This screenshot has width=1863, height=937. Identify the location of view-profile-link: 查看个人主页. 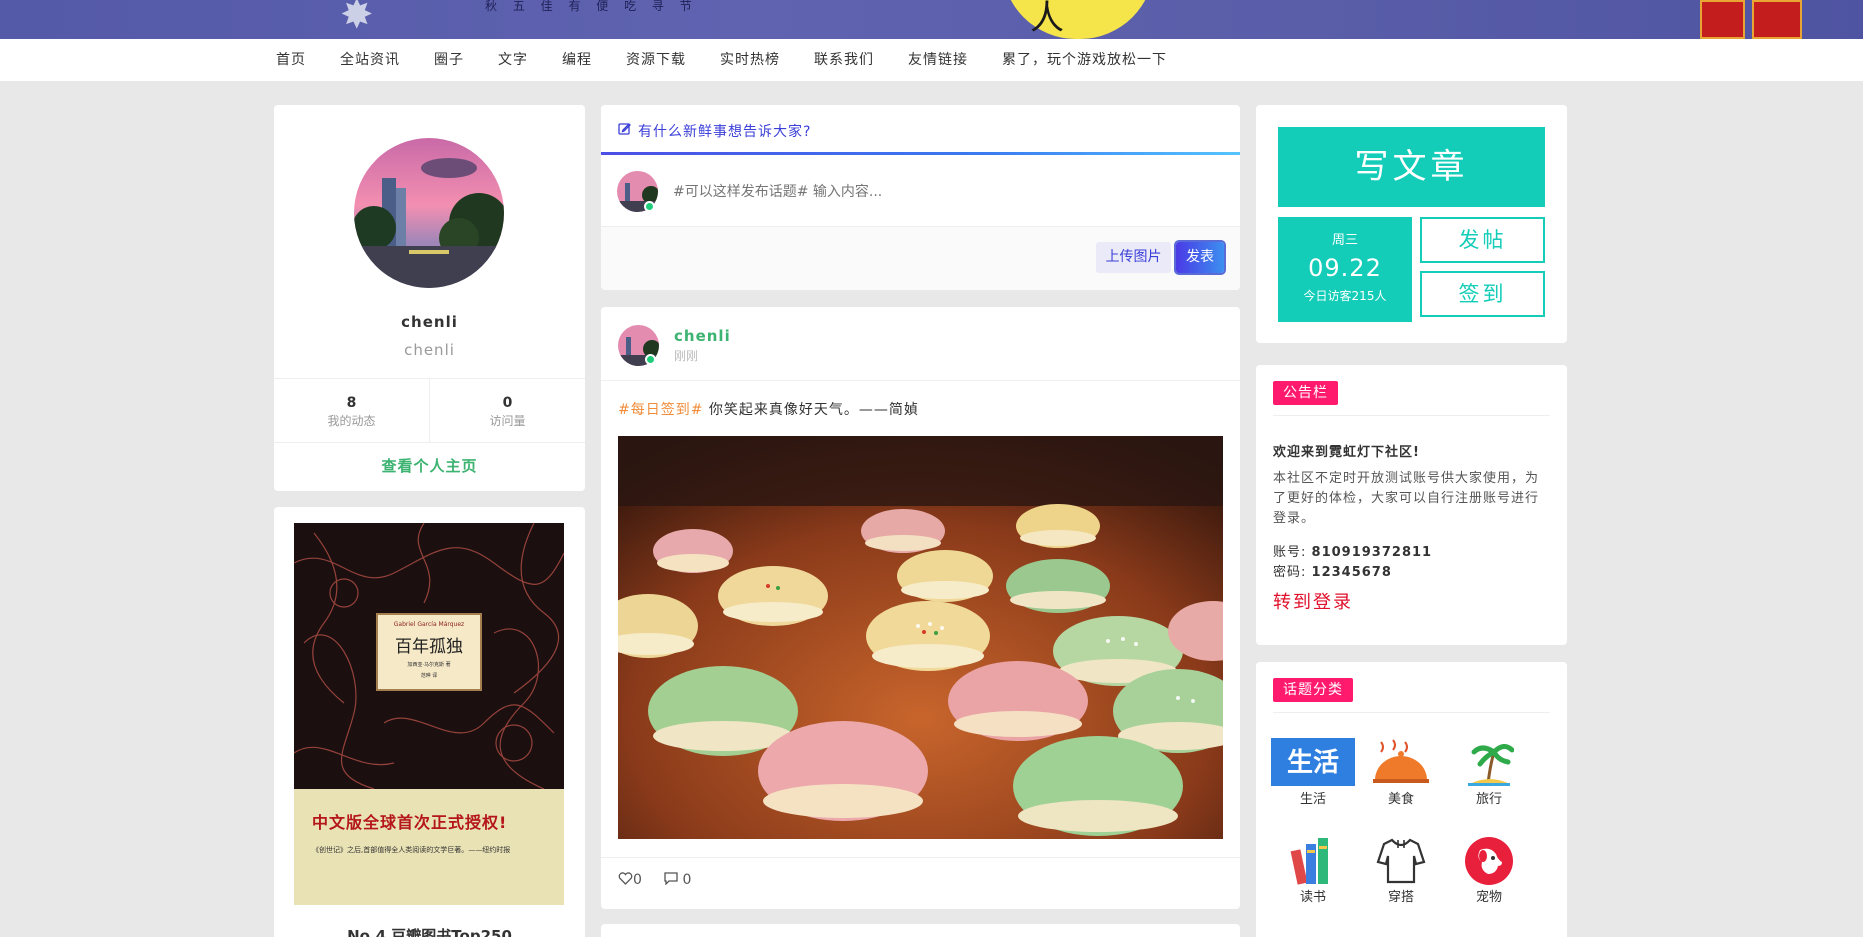
(429, 465).